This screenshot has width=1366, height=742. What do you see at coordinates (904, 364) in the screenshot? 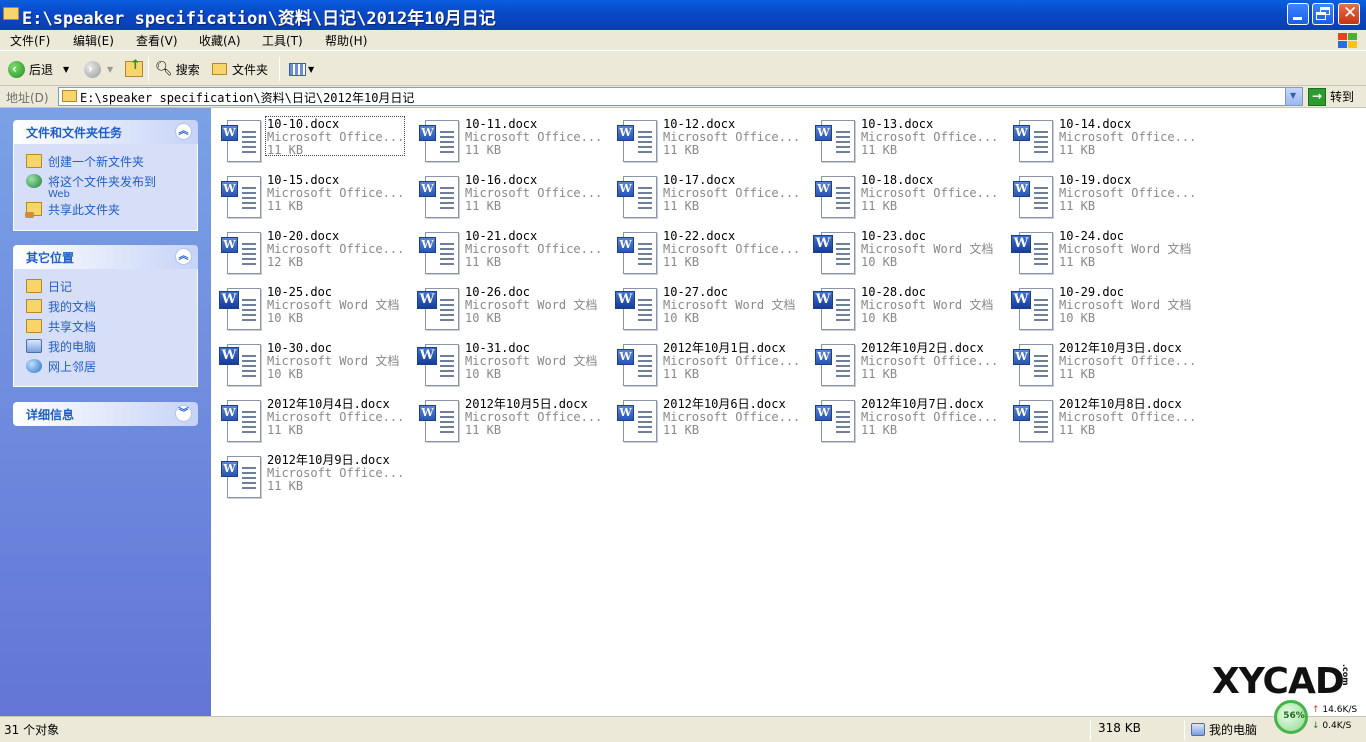
I see `file-item: W 2012年10月2日.docx Microsoft Office... 11 KB` at bounding box center [904, 364].